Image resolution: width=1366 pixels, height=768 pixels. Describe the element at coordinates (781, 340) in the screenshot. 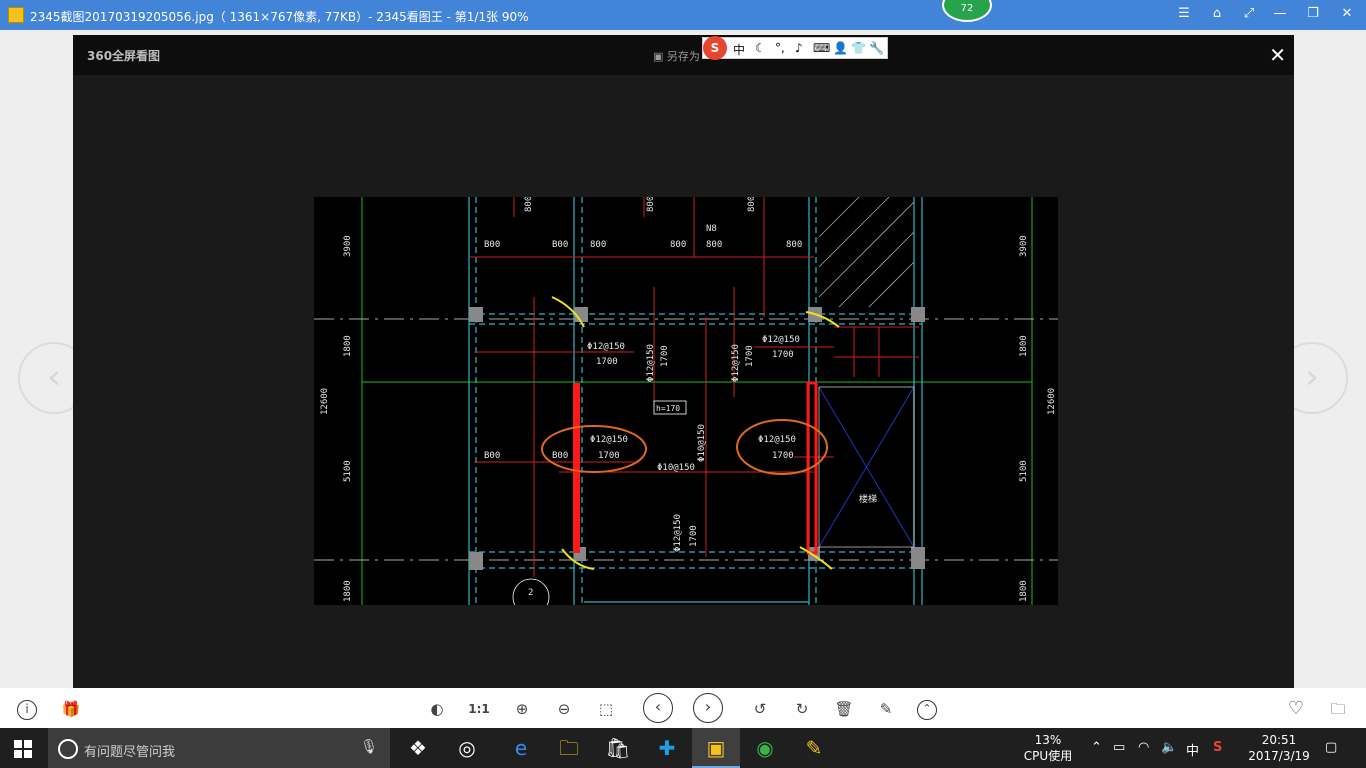

I see `rebar-2: Φ12@150` at that location.